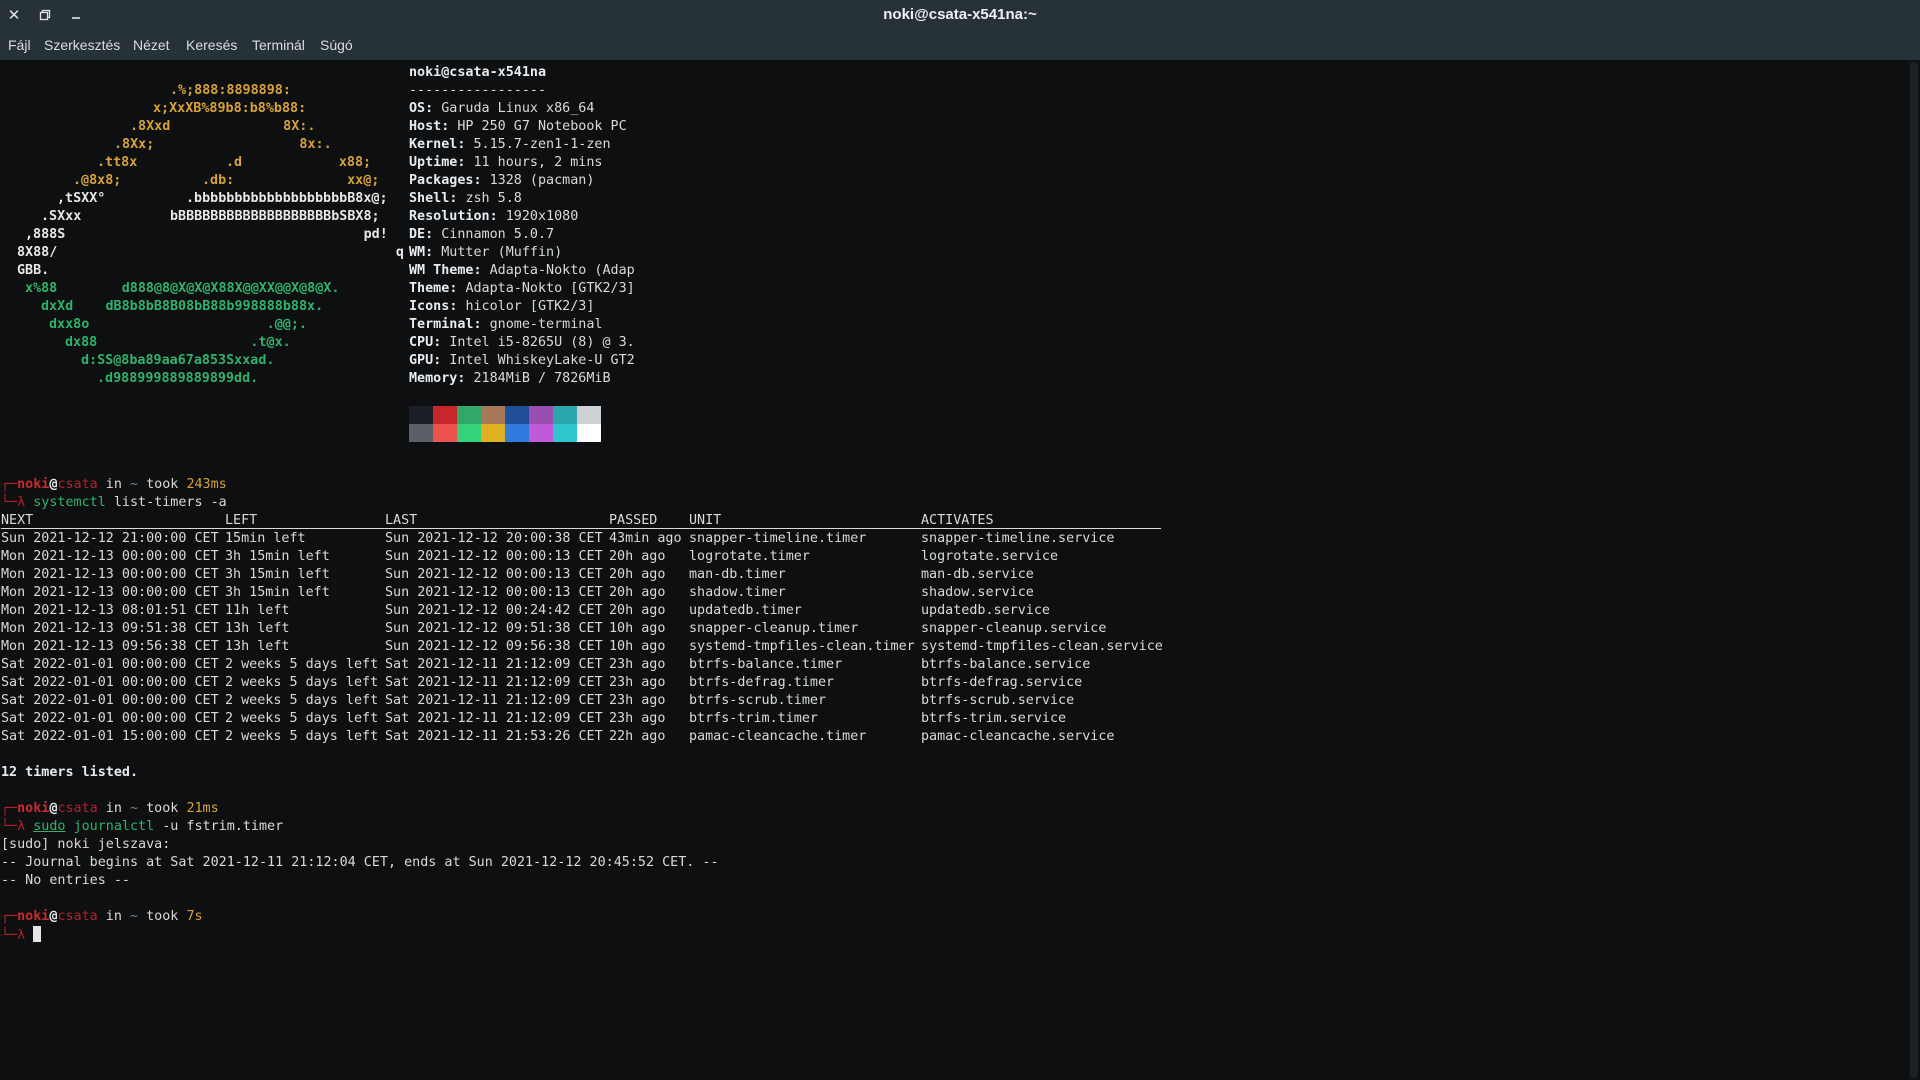  Describe the element at coordinates (178, 360) in the screenshot. I see `logo-line: d:SS@8ba89aa67a853Sxxad.` at that location.